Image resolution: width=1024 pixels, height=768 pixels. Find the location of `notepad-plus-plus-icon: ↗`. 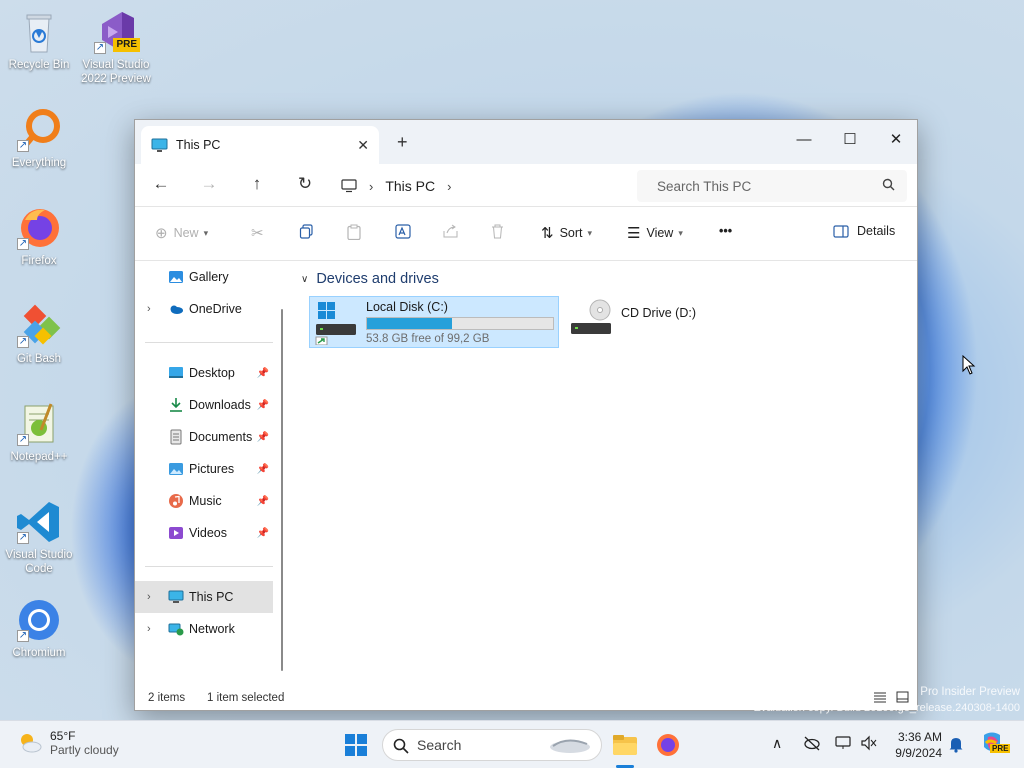

notepad-plus-plus-icon: ↗ is located at coordinates (39, 424).